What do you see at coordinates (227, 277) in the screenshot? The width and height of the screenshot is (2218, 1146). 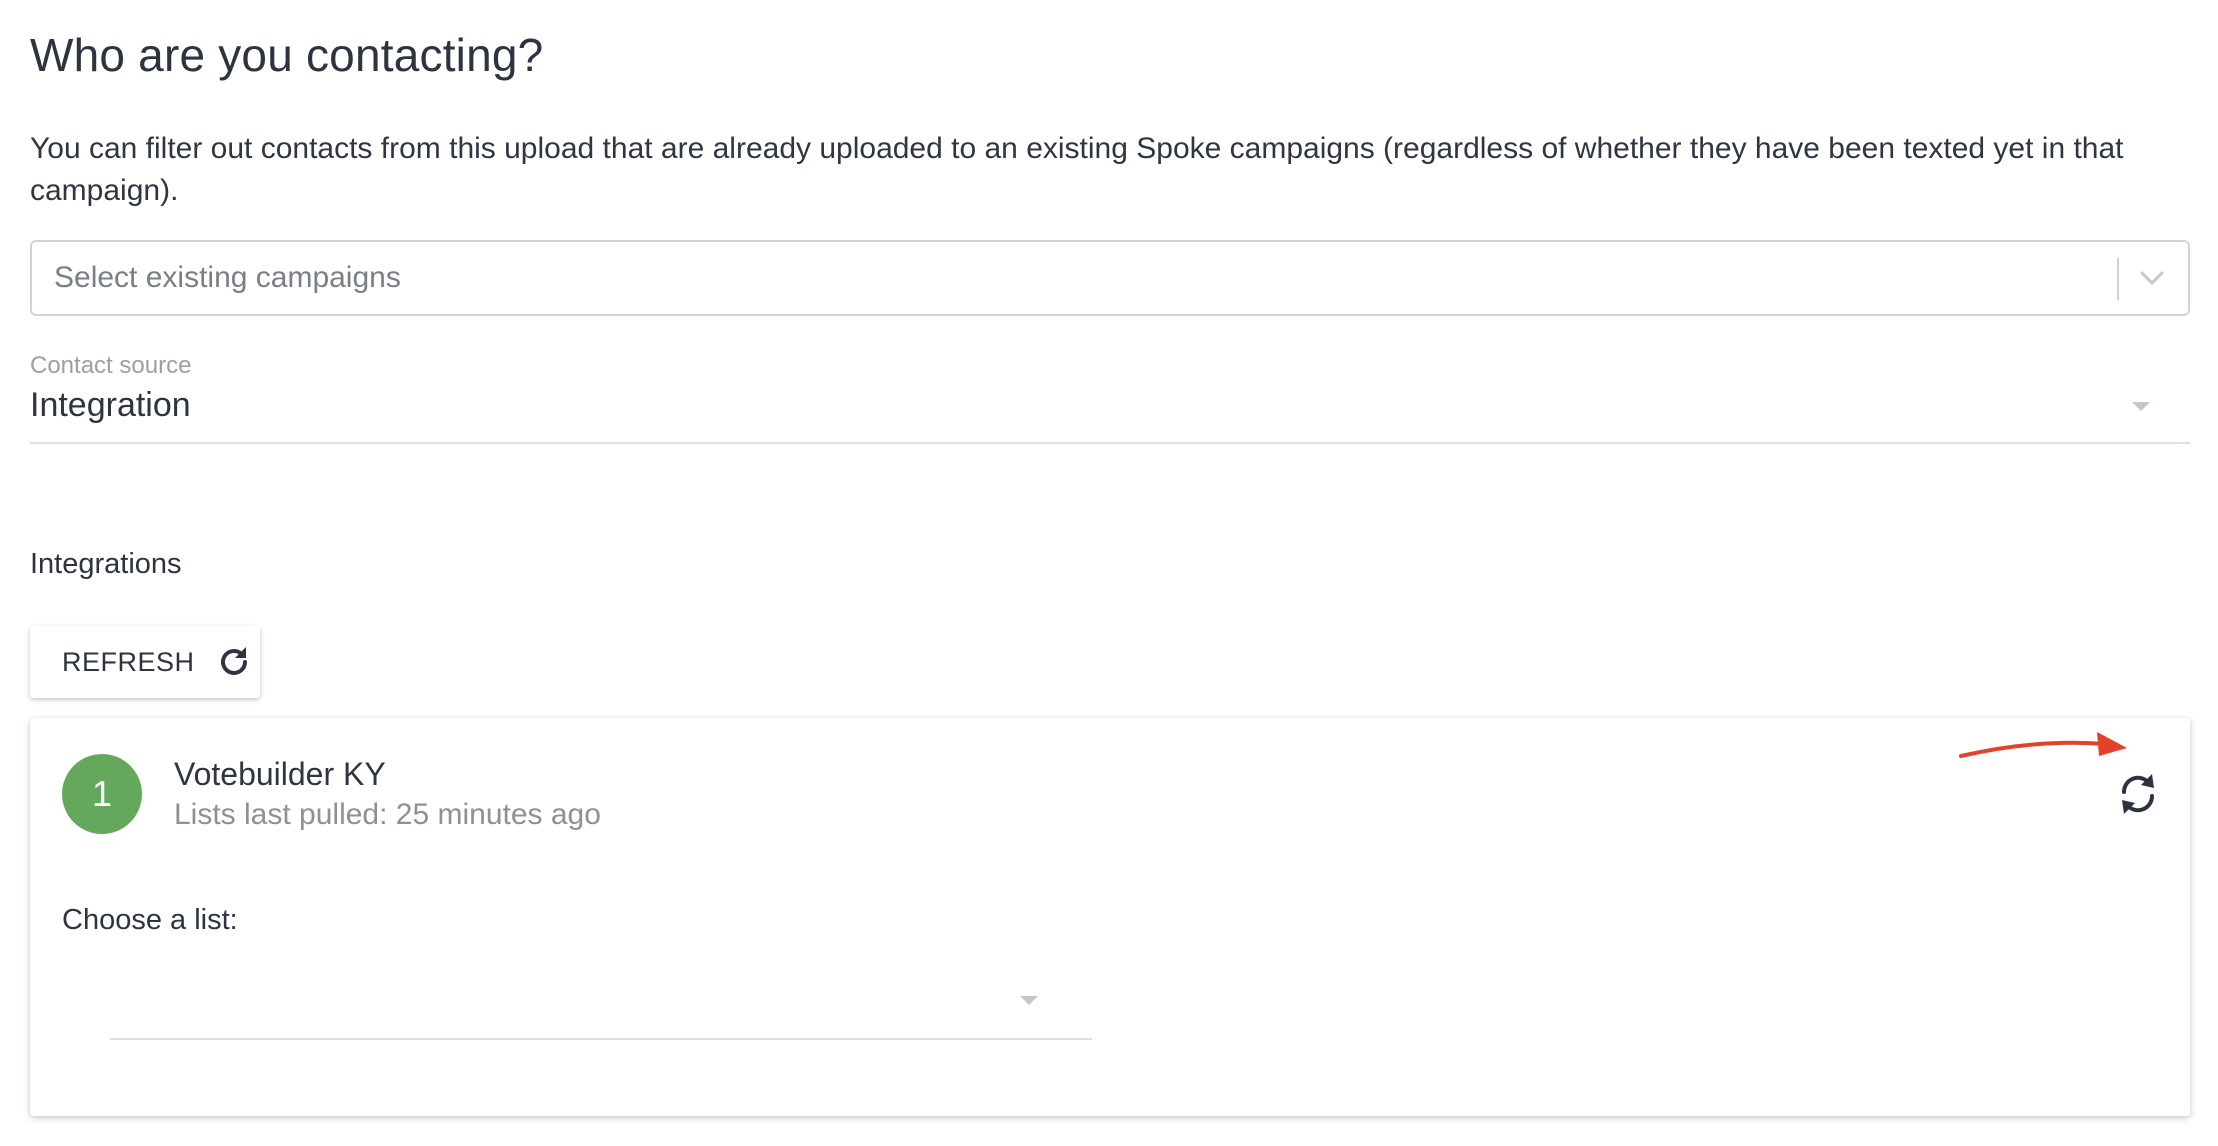 I see `existing-campaigns-placeholder: Select existing campaigns` at bounding box center [227, 277].